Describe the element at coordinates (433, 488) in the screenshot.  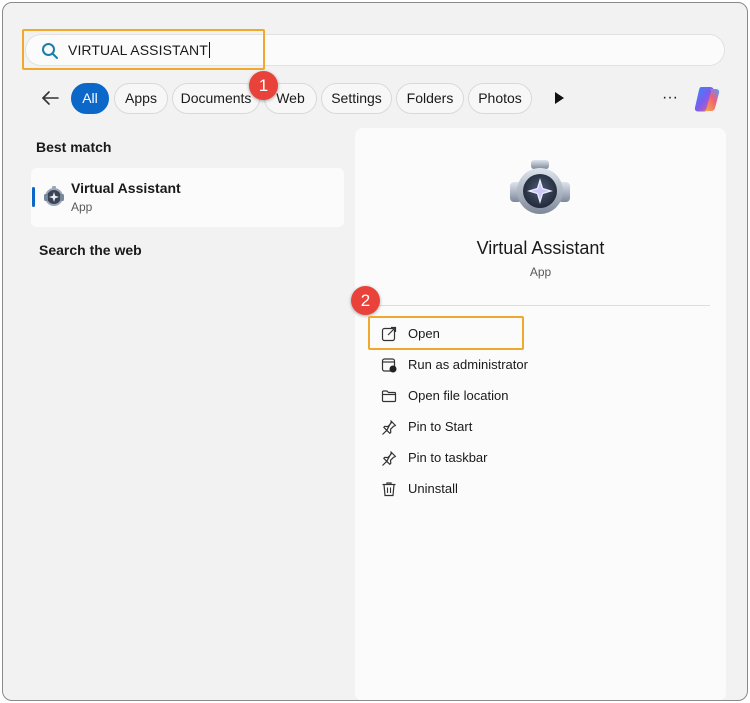
I see `action-label: Uninstall` at that location.